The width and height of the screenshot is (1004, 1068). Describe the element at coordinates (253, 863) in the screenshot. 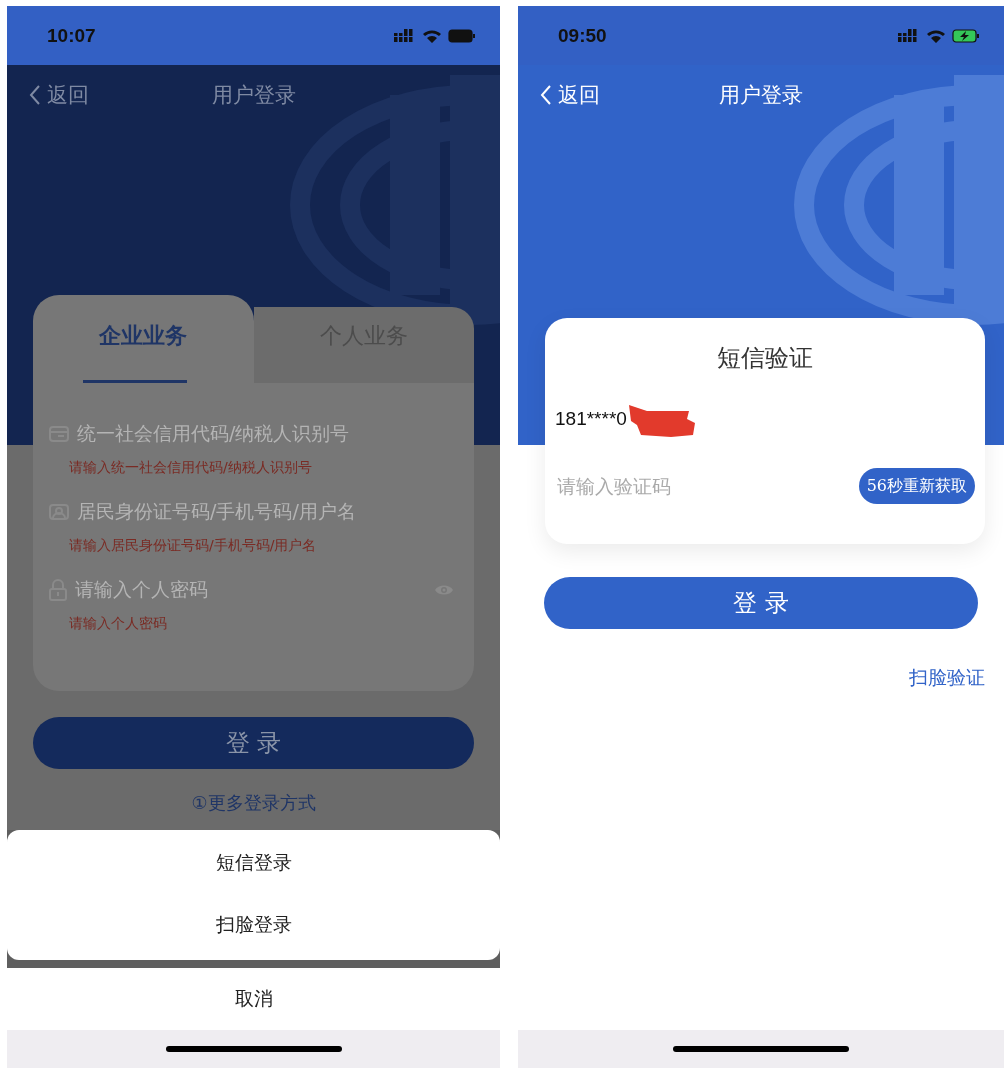

I see `sheet-option: 短信登录` at that location.